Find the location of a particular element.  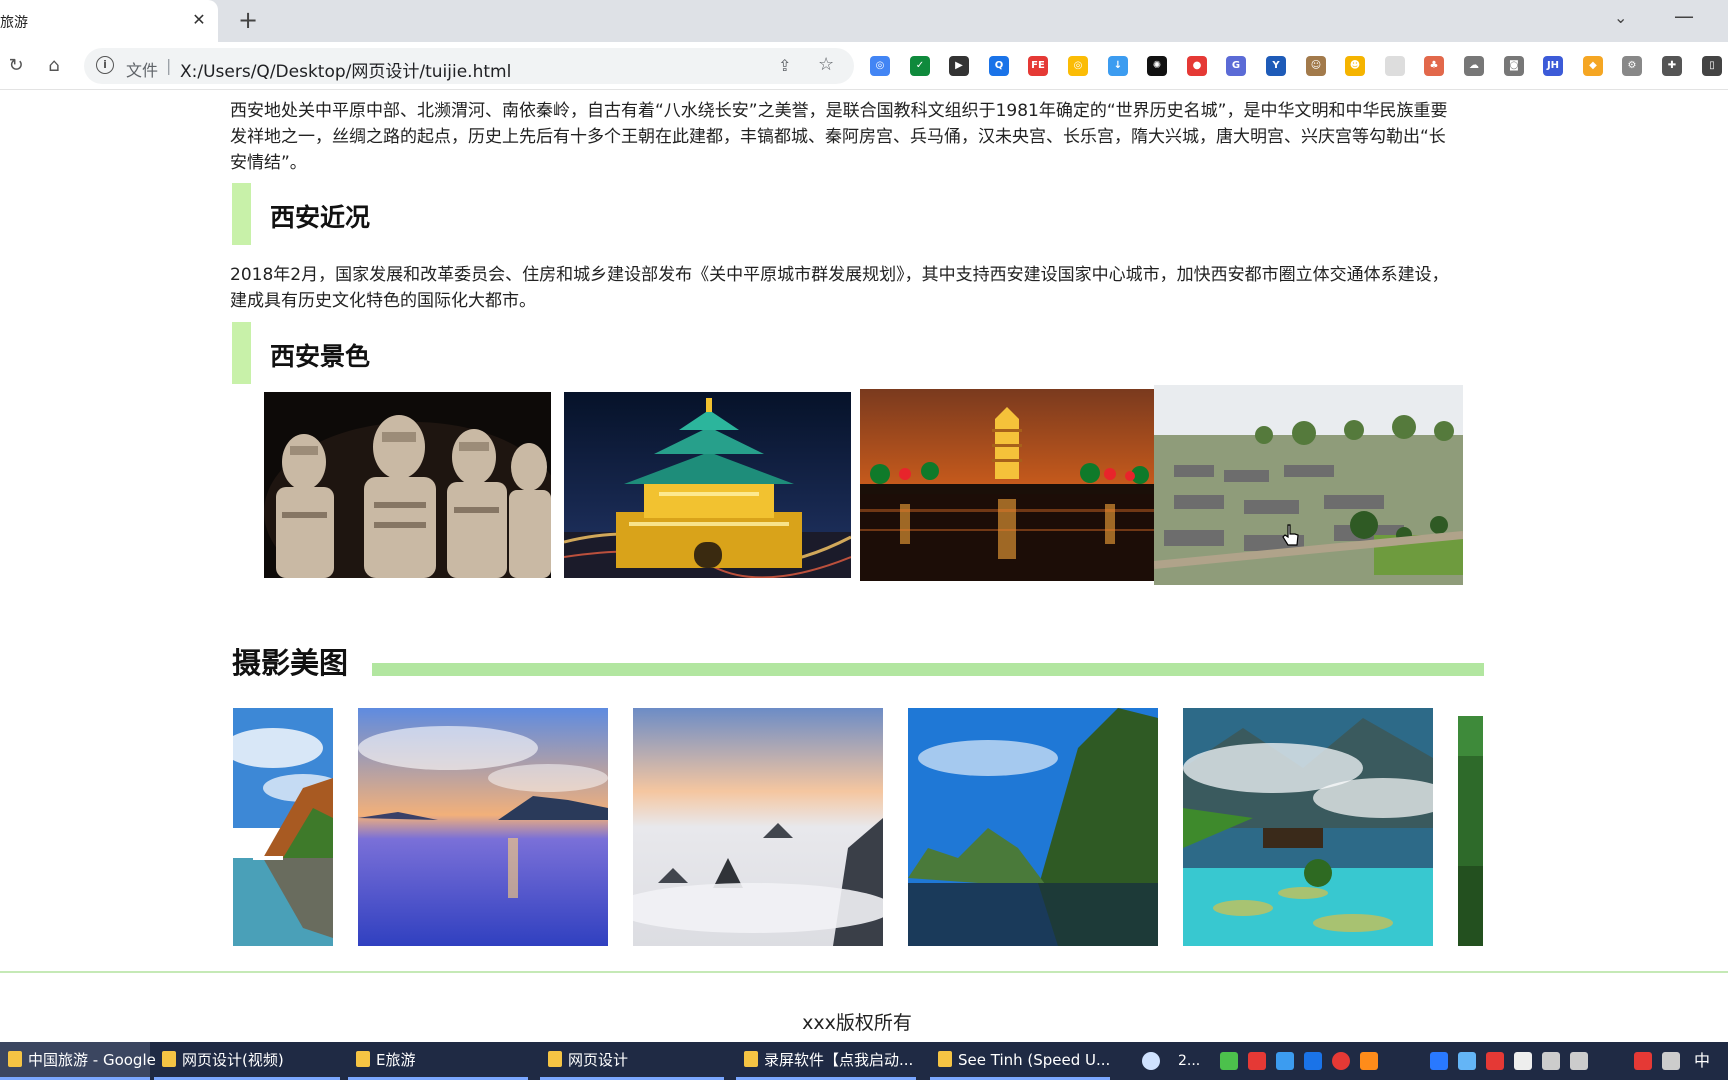

taskbar-item: 网页设计(视频) is located at coordinates (247, 1061).